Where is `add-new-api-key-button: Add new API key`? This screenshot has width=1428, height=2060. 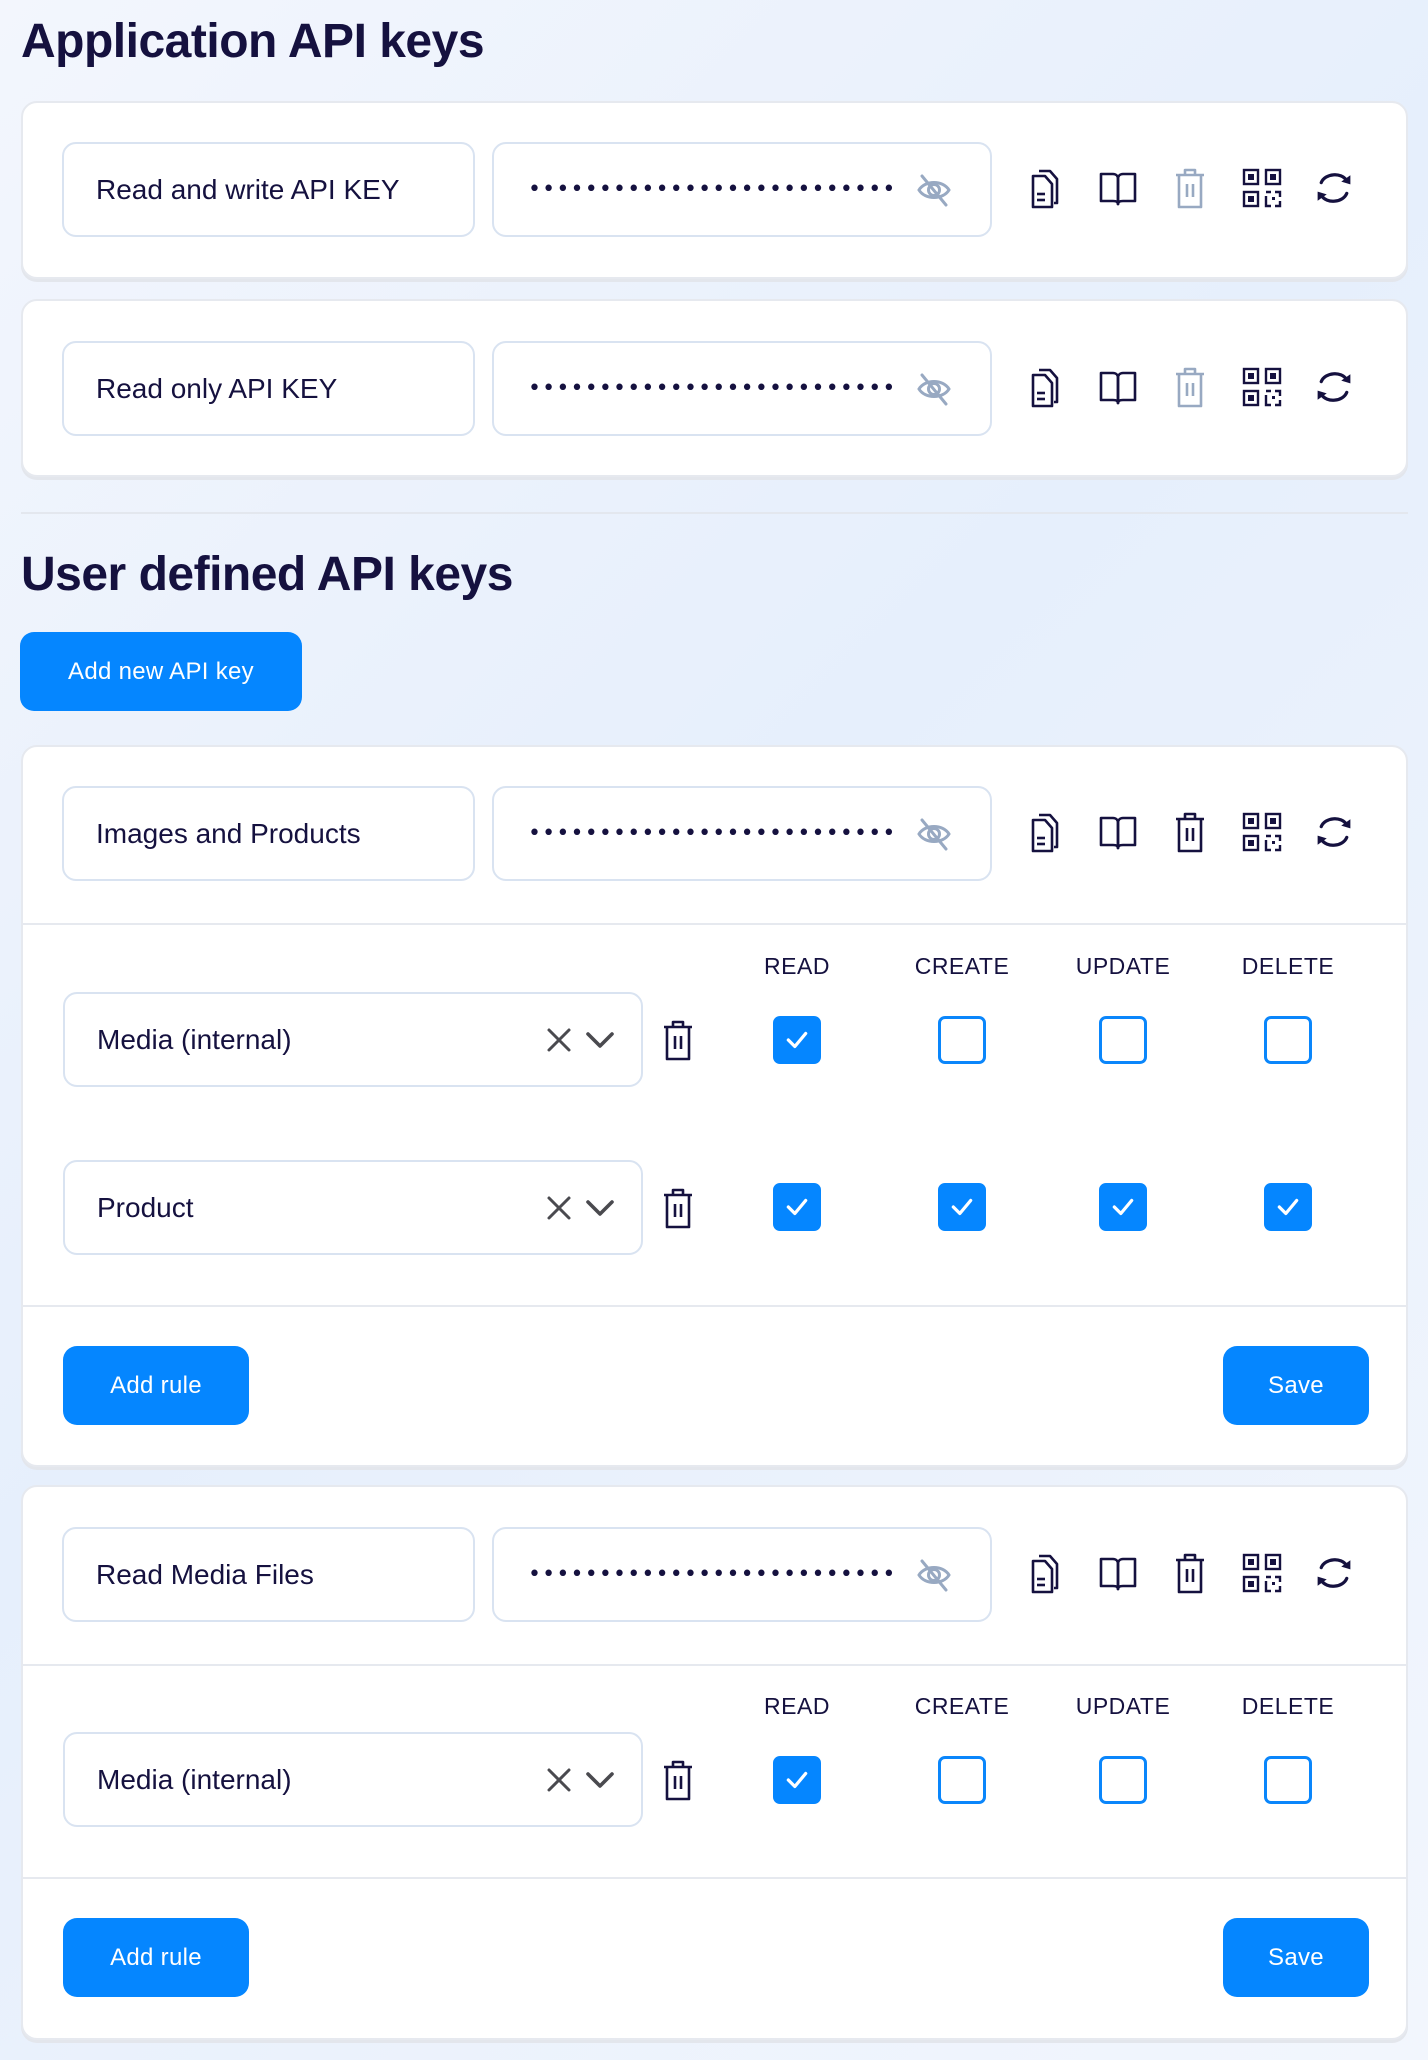
add-new-api-key-button: Add new API key is located at coordinates (161, 671).